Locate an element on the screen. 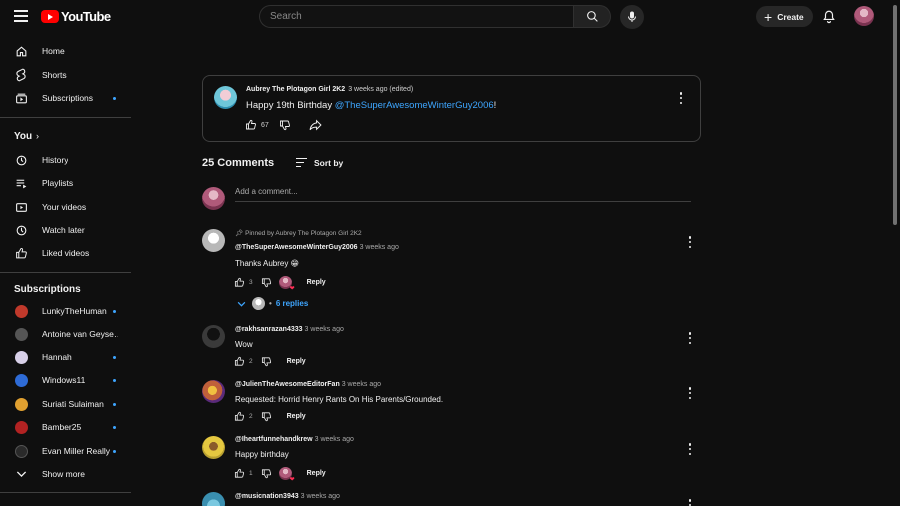 The height and width of the screenshot is (506, 900). sidebar-item-your-videos: Your videos is located at coordinates (65, 207).